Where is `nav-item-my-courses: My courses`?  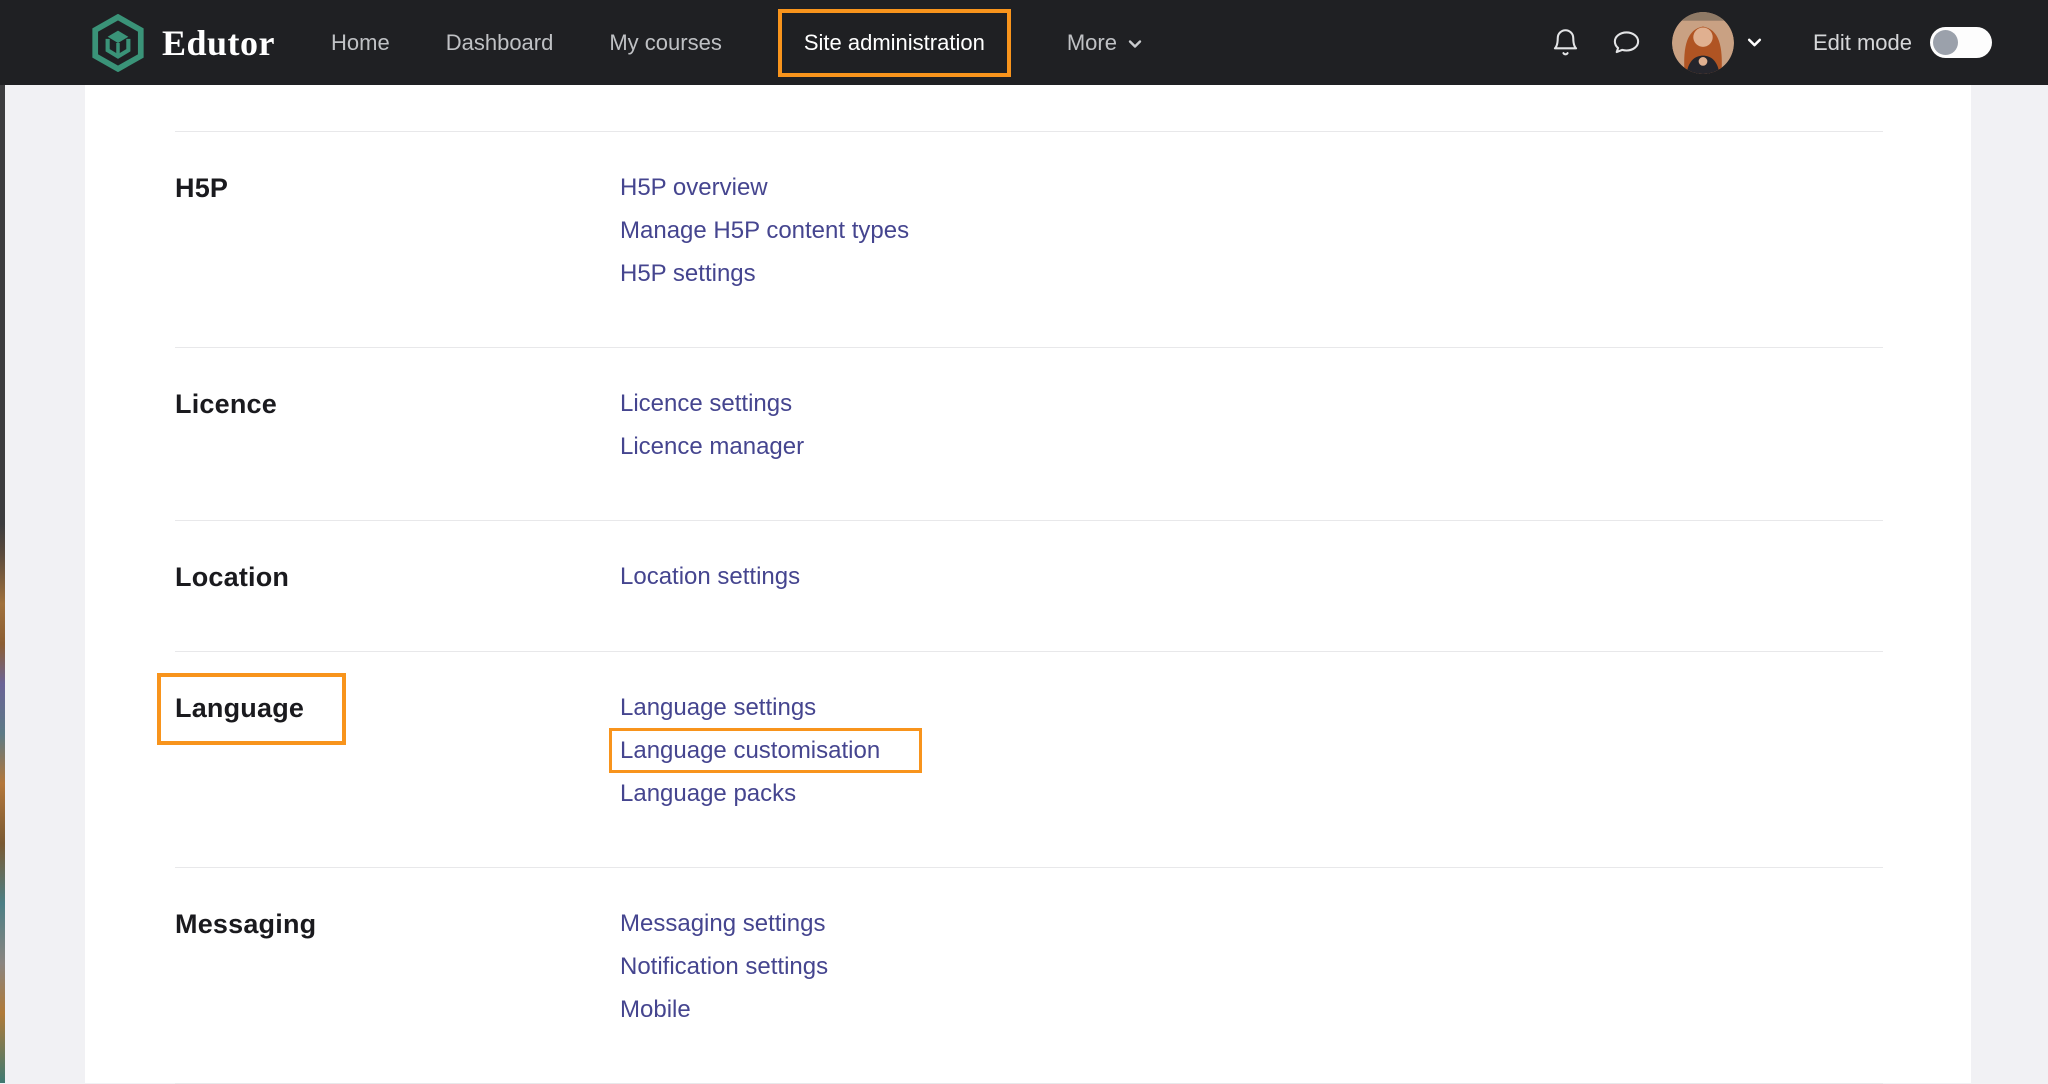 nav-item-my-courses: My courses is located at coordinates (665, 43).